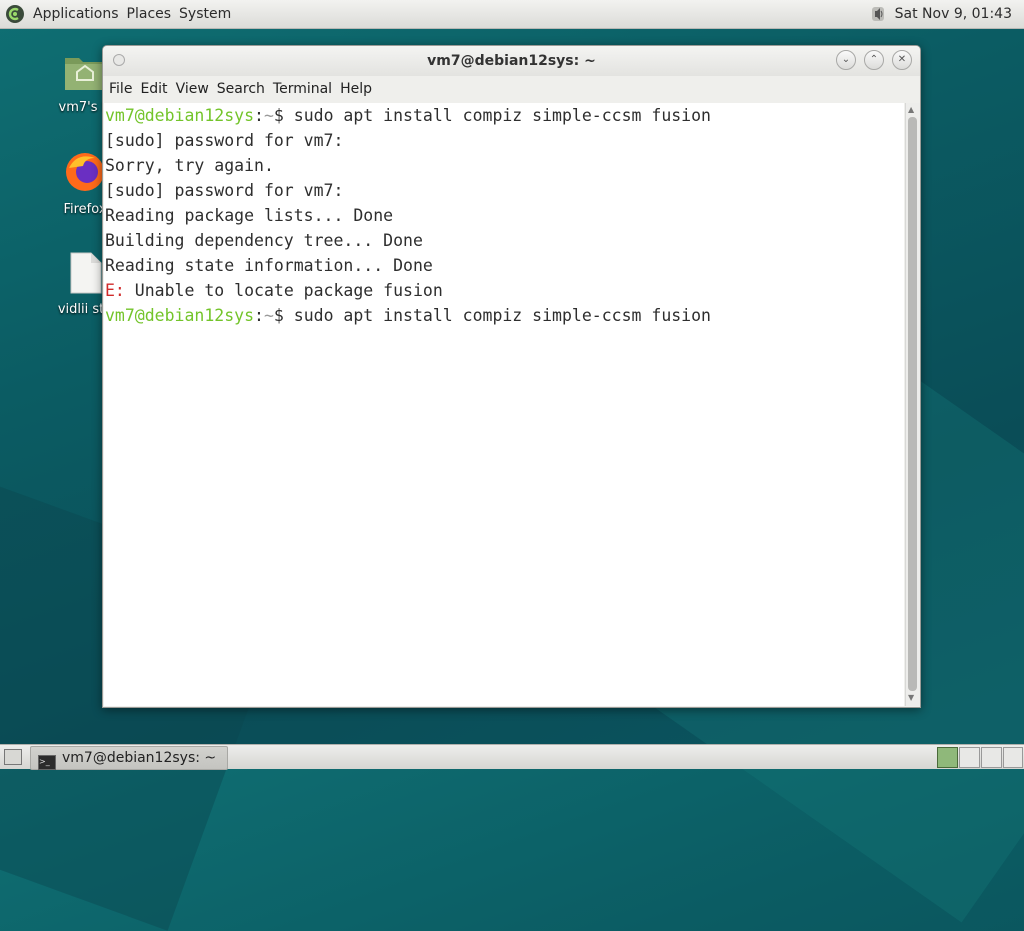 This screenshot has width=1024, height=931. I want to click on scroll-up-icon: ▲, so click(911, 109).